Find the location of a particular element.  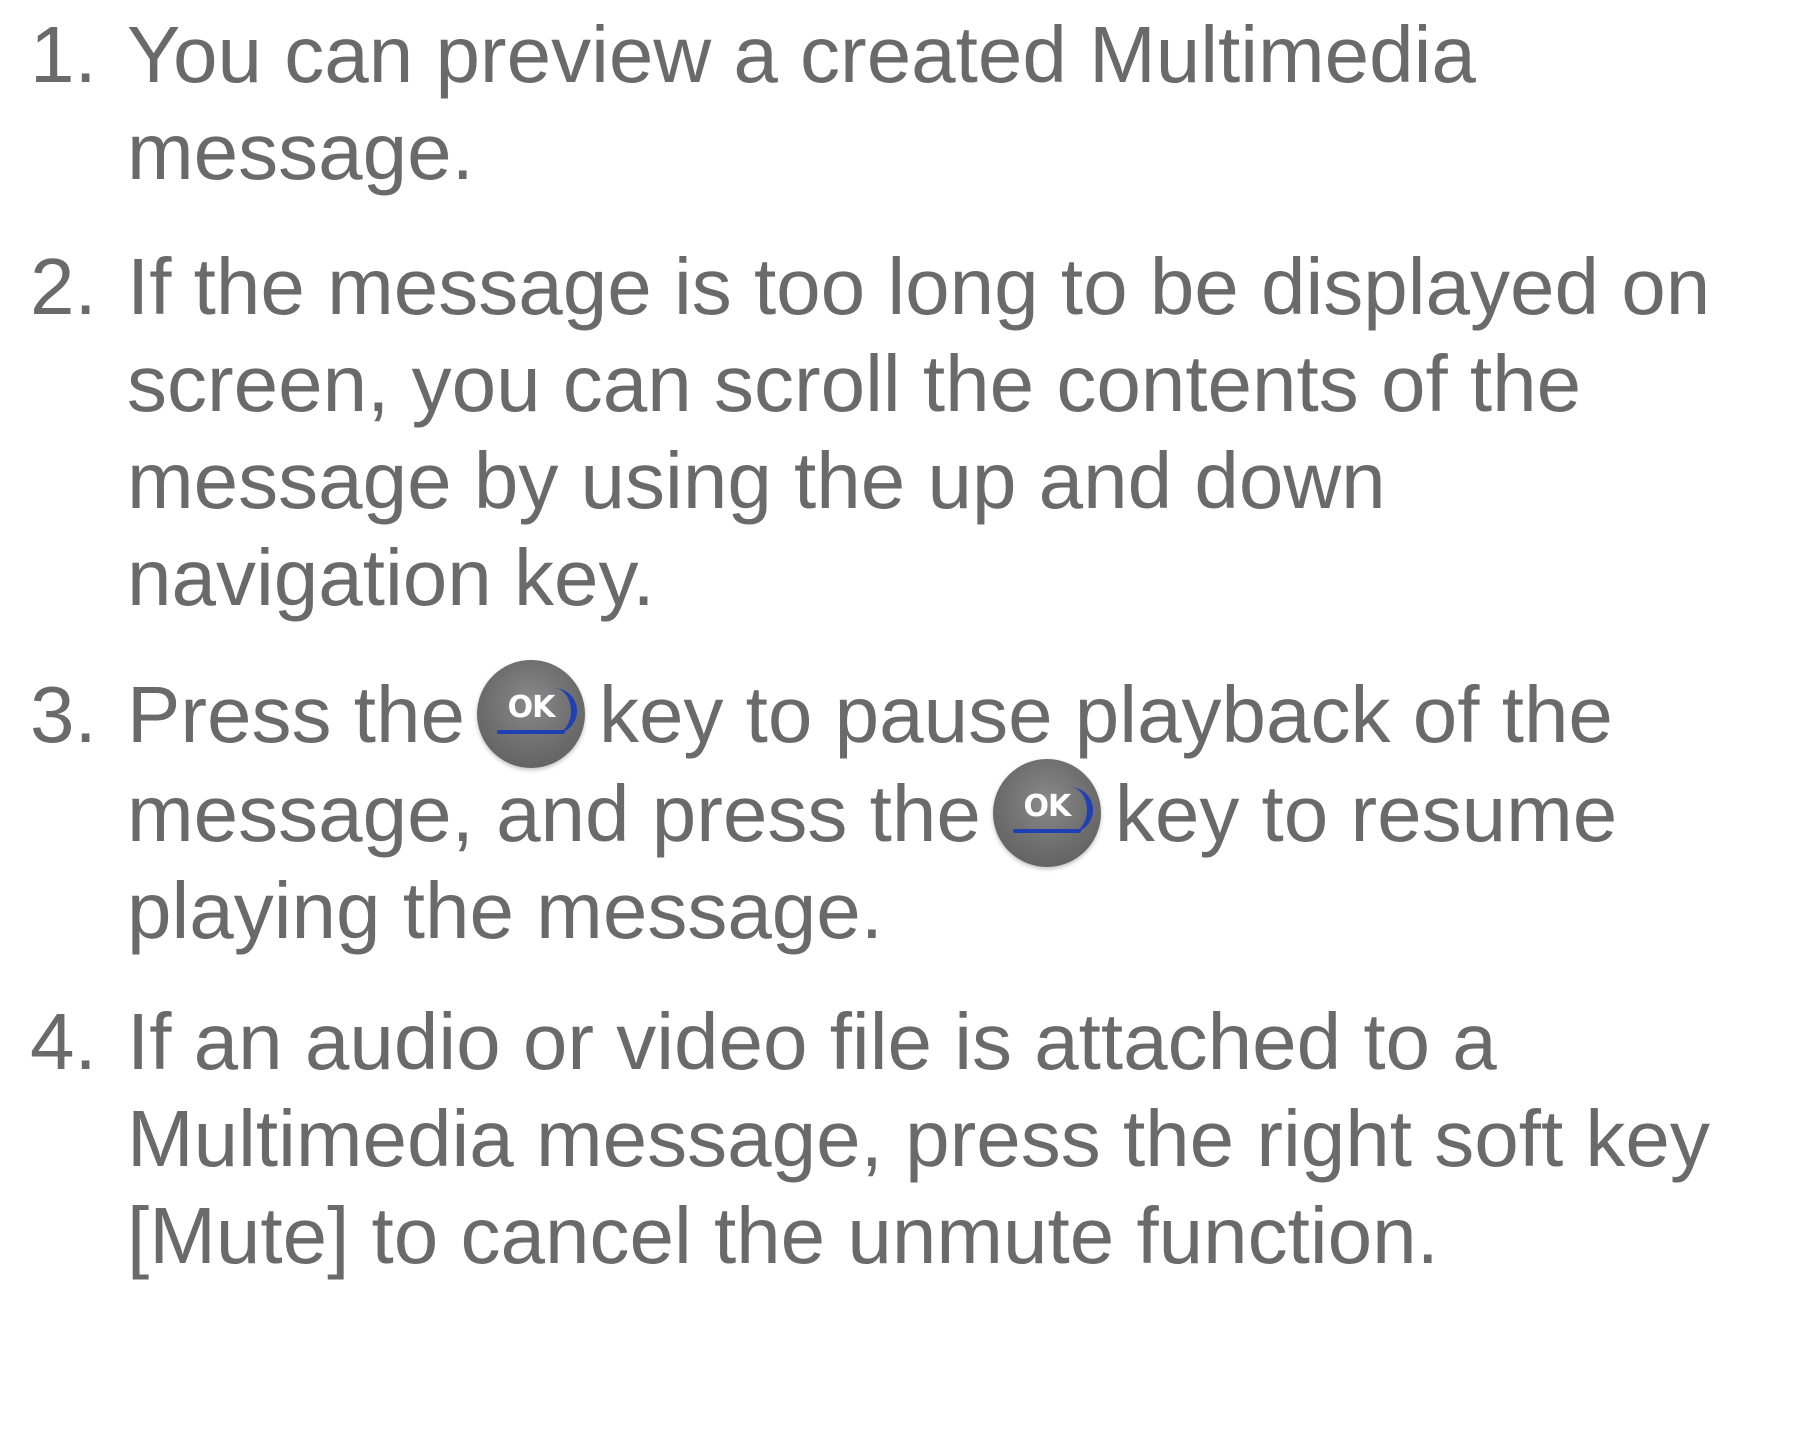

list-item-line: Press the OK key to pause playback of the is located at coordinates (870, 715).